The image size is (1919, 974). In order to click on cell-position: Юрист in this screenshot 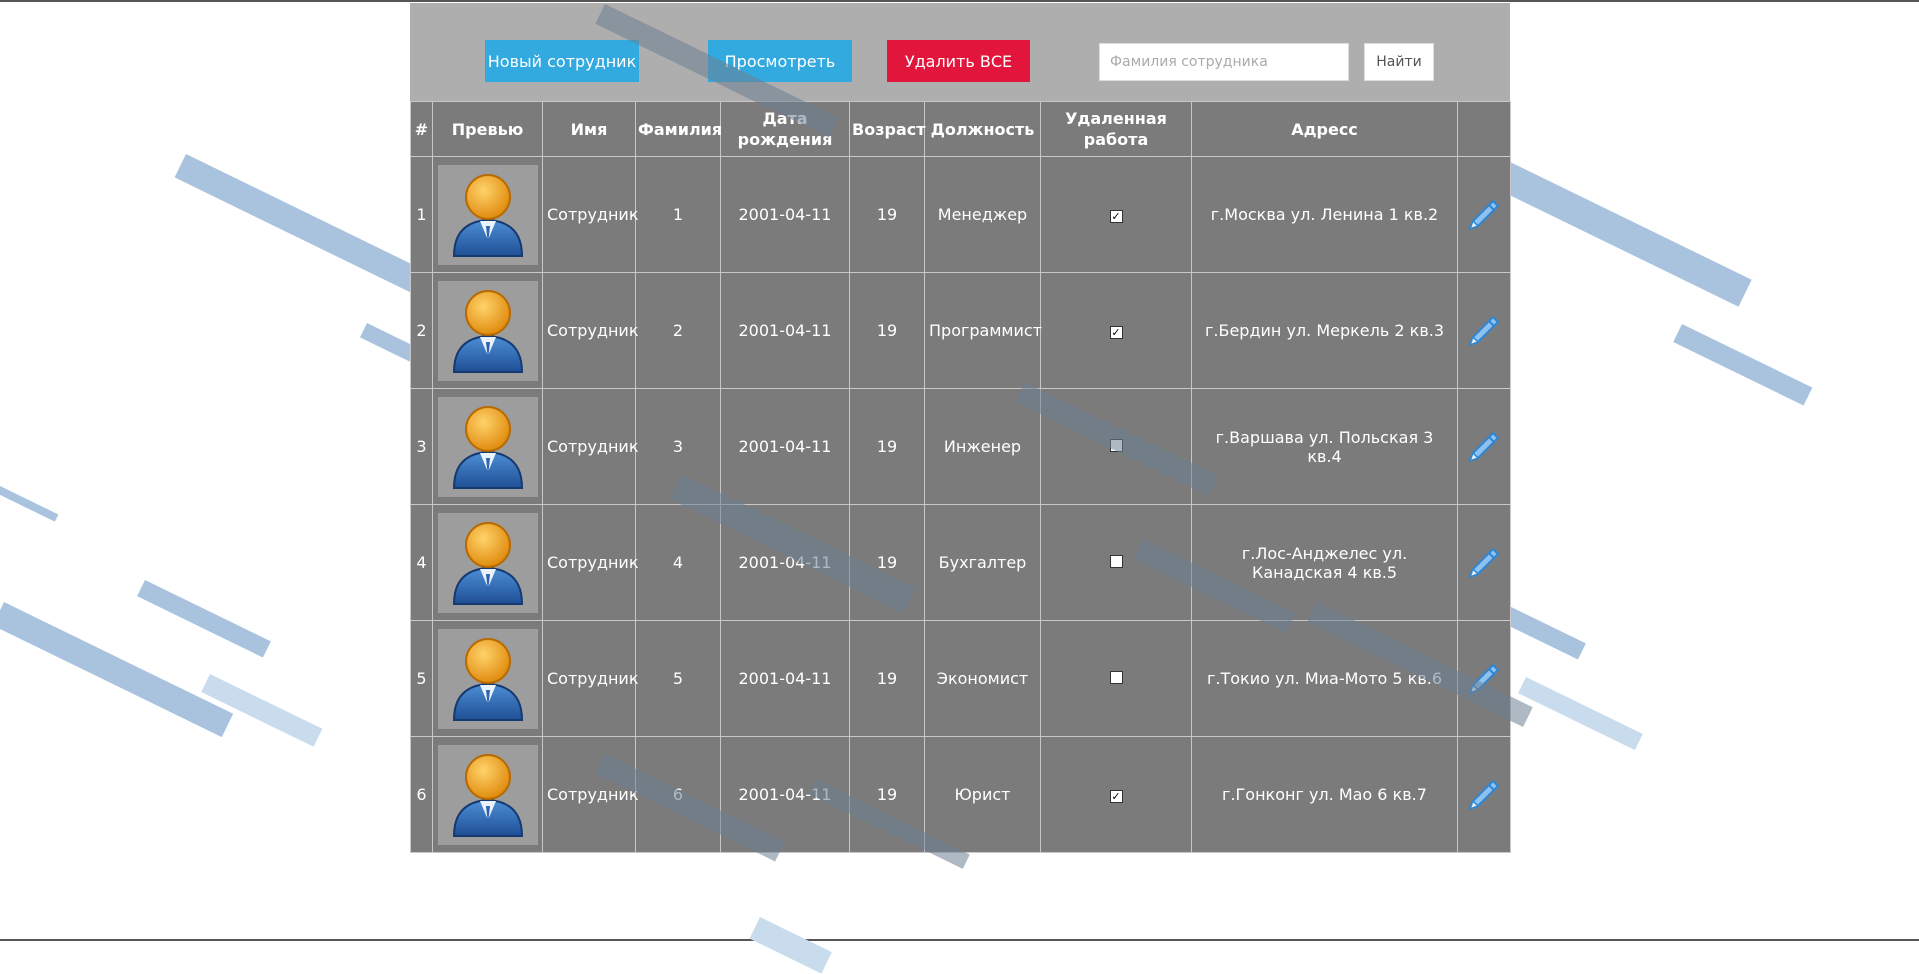, I will do `click(982, 794)`.